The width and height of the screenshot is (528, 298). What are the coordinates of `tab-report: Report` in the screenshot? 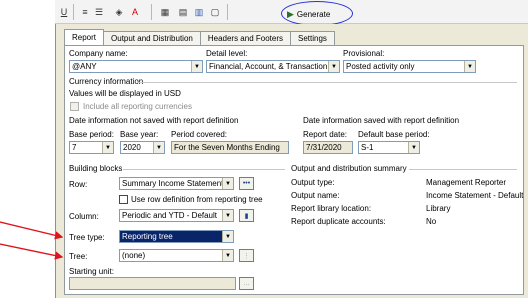 It's located at (84, 37).